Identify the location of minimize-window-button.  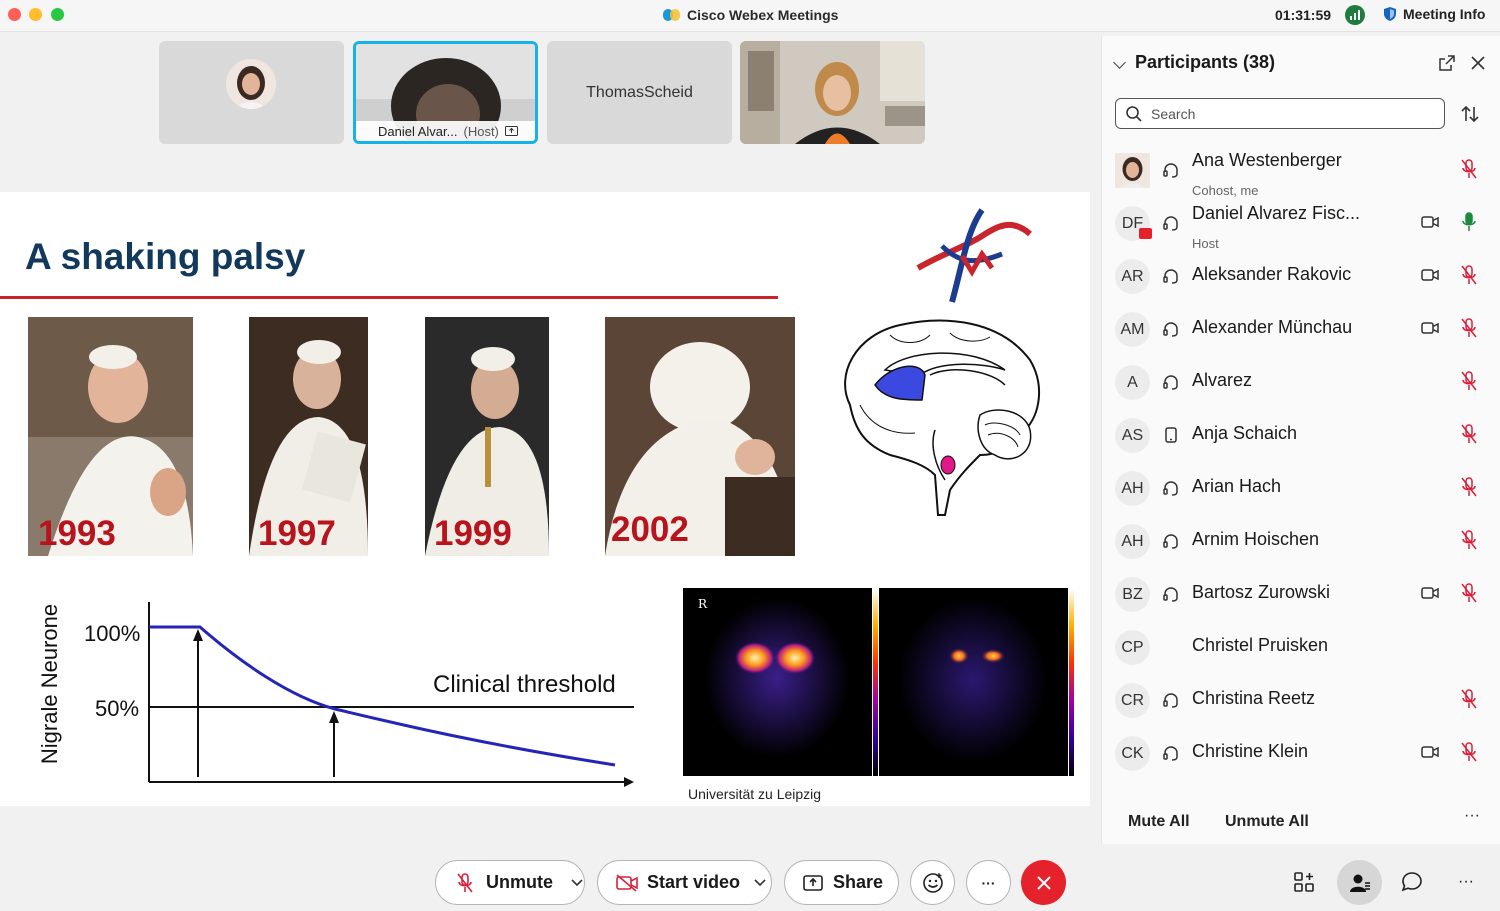
(35, 14).